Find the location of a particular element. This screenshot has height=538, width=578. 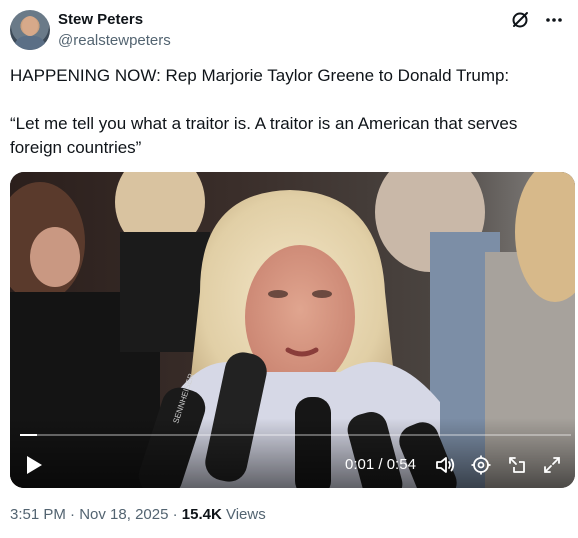

avatar-face is located at coordinates (30, 26).